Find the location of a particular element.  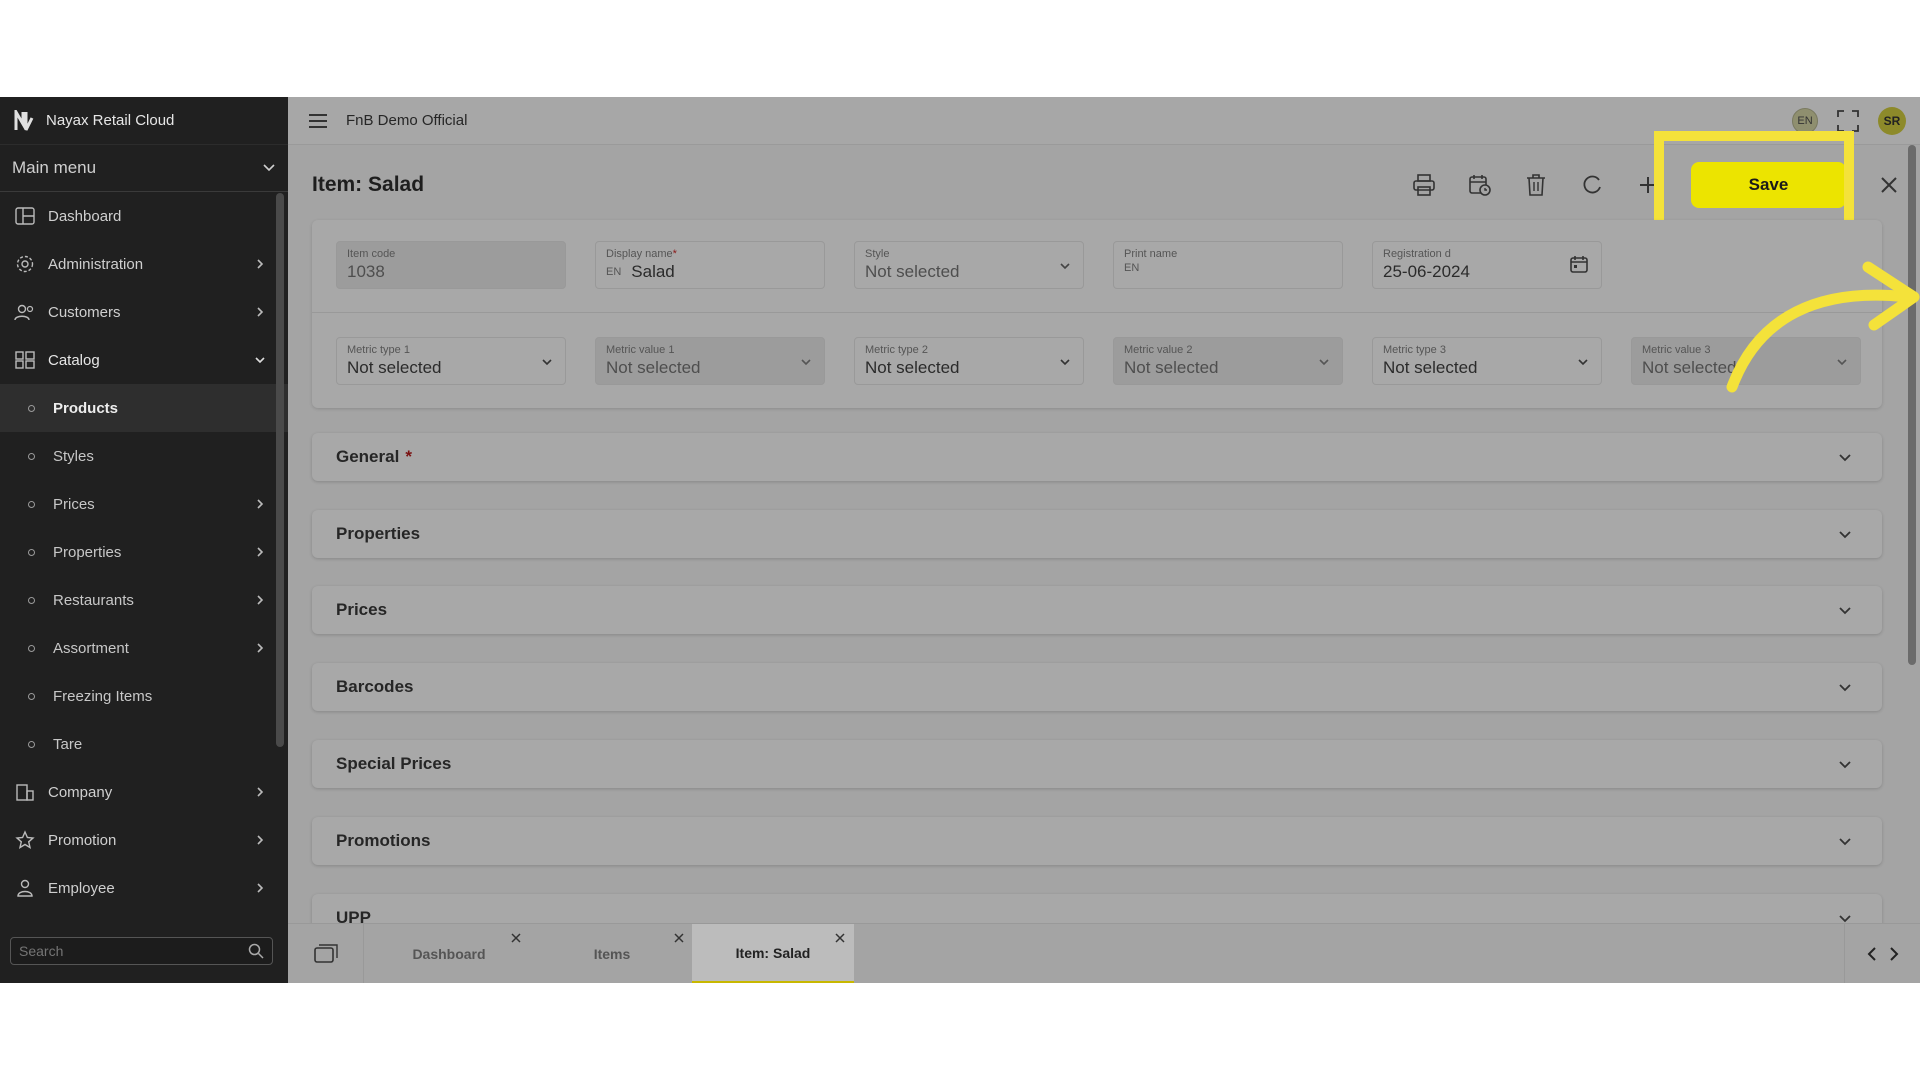

section-properties: Properties is located at coordinates (1097, 534).